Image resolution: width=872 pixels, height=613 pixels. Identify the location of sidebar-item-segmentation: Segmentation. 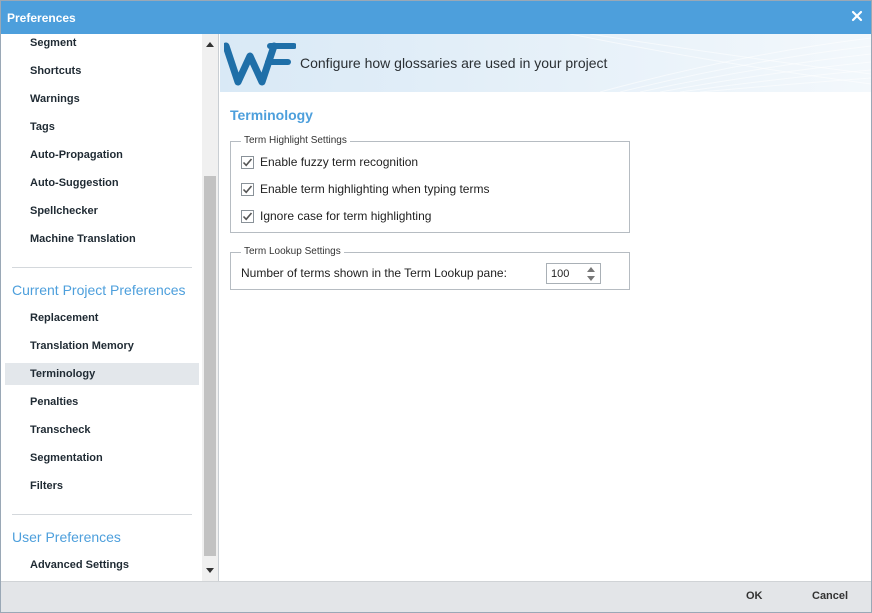
(102, 458).